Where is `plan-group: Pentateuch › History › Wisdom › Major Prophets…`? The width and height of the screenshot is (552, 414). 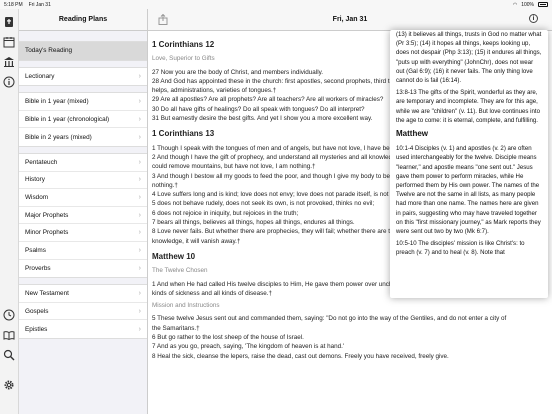 plan-group: Pentateuch › History › Wisdom › Major Prophets… is located at coordinates (83, 215).